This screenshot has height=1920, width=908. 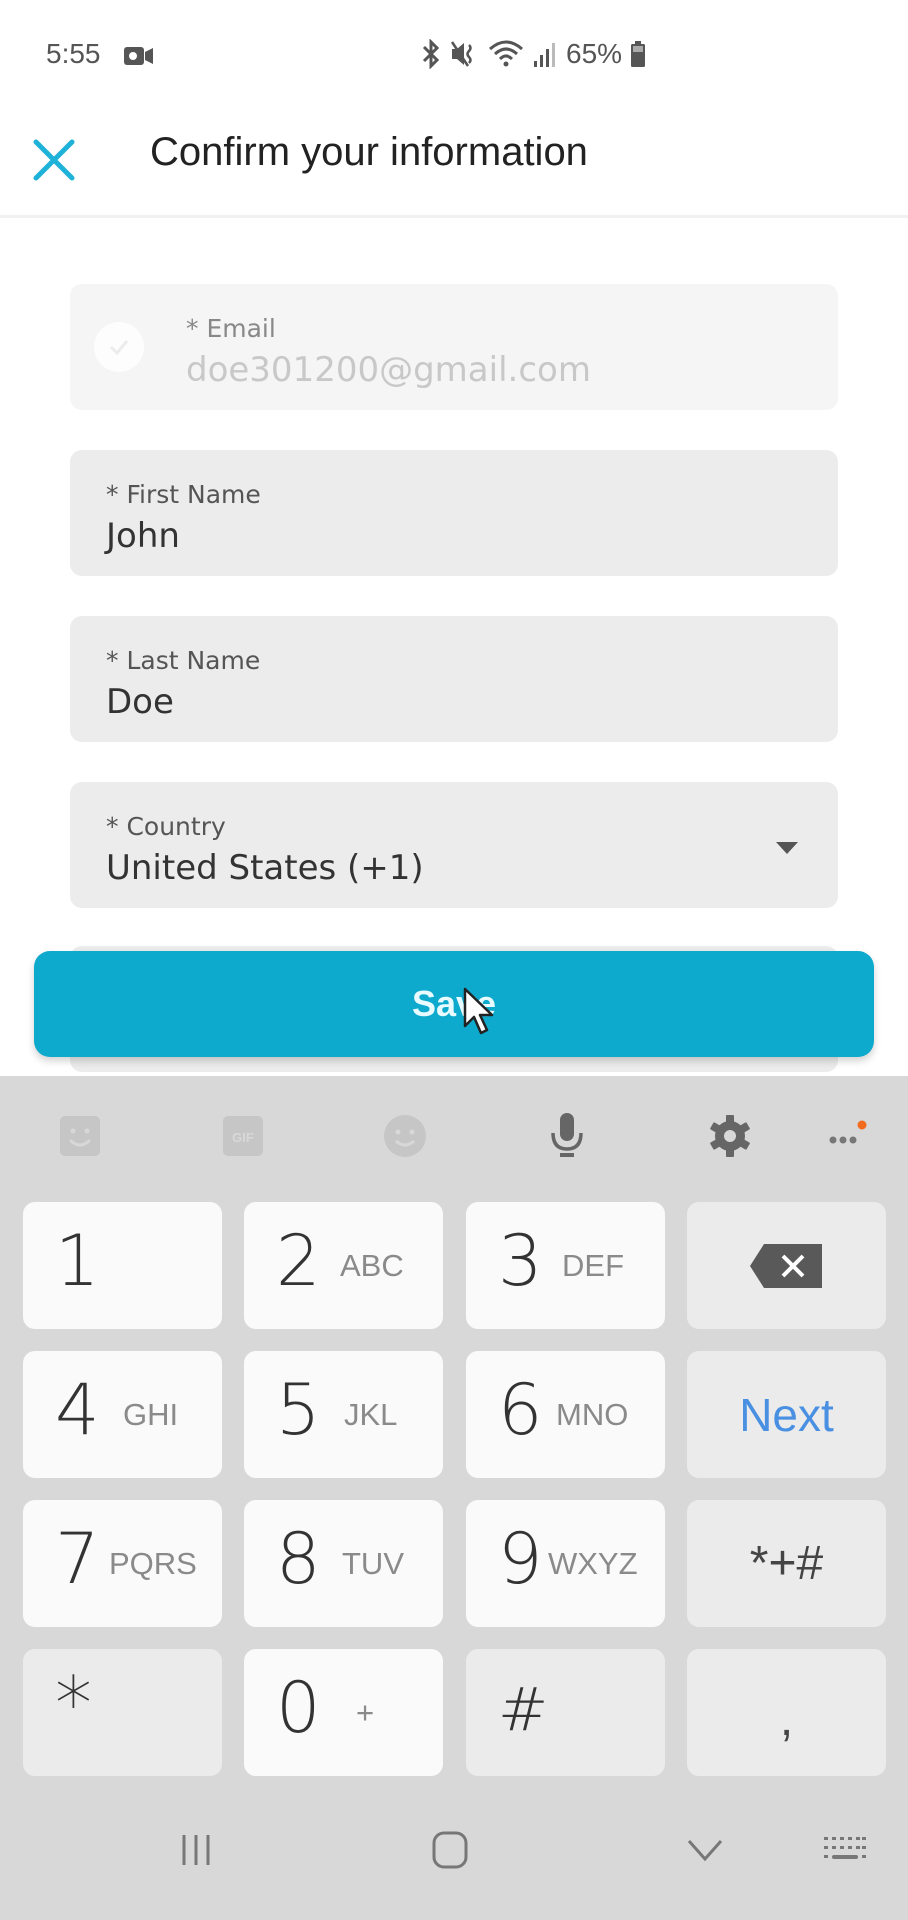 What do you see at coordinates (73, 53) in the screenshot?
I see `status-time: 5:55` at bounding box center [73, 53].